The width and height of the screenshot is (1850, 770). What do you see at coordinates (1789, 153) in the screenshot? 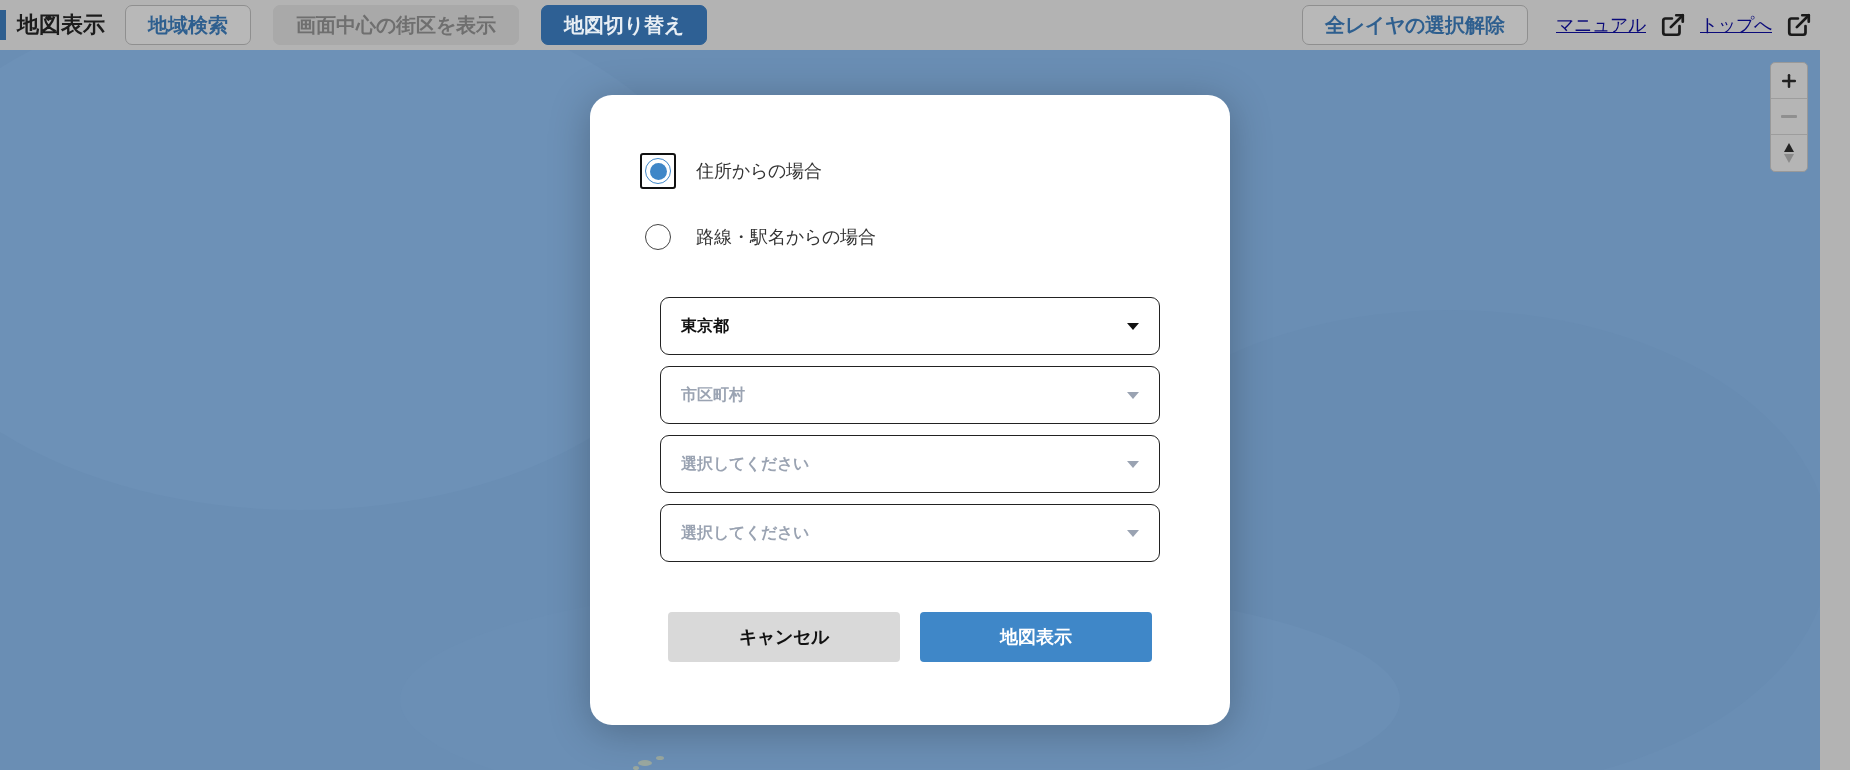
I see `compass-icon` at bounding box center [1789, 153].